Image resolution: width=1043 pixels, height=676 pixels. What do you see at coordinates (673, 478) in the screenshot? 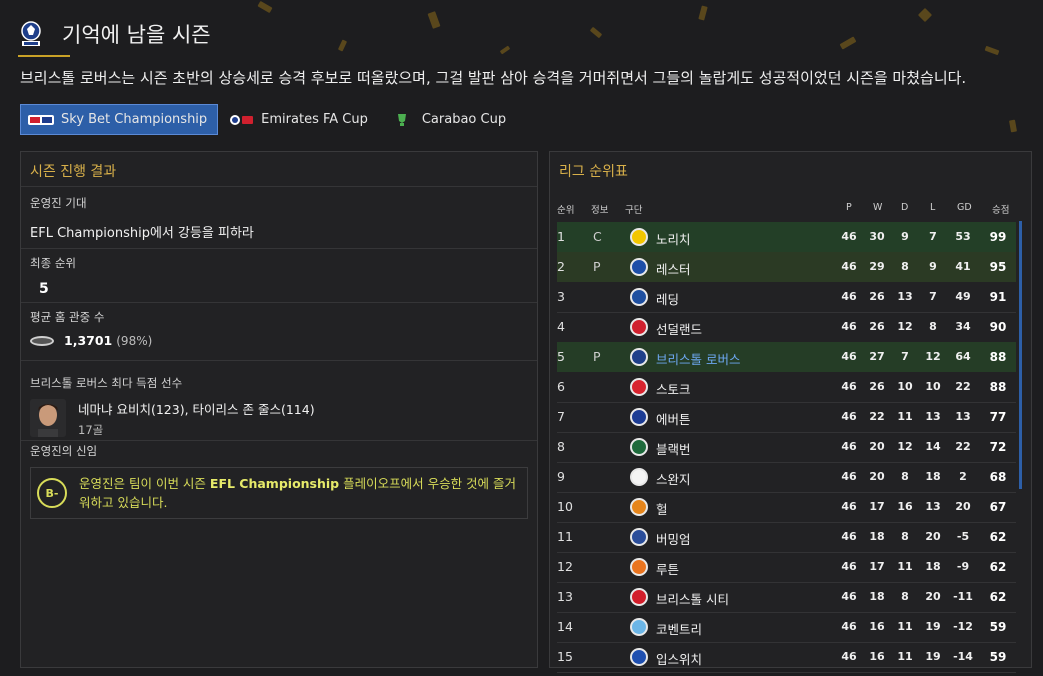
I see `team-name-link: 스완지` at bounding box center [673, 478].